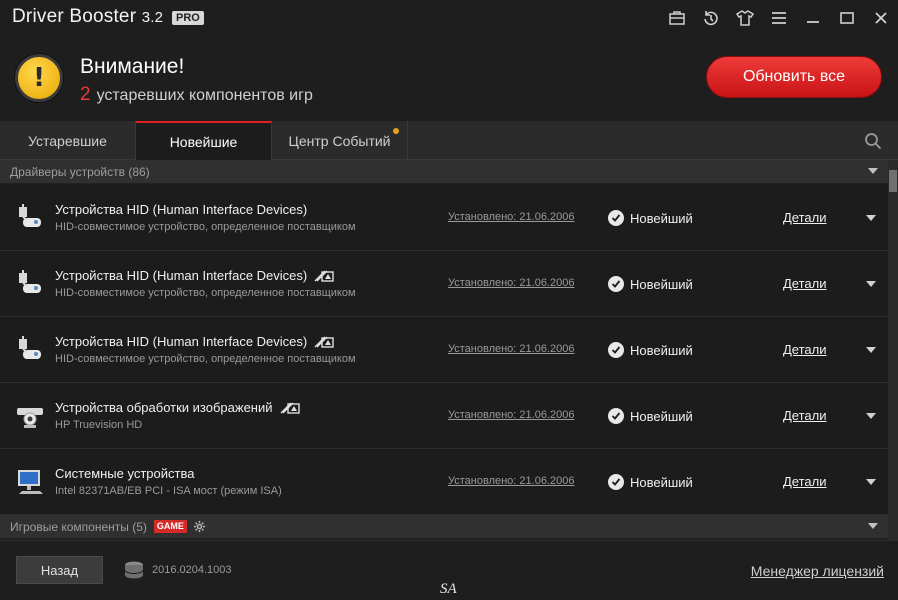 Image resolution: width=898 pixels, height=600 pixels. I want to click on game-components-label: Игровые компоненты (5), so click(78, 526).